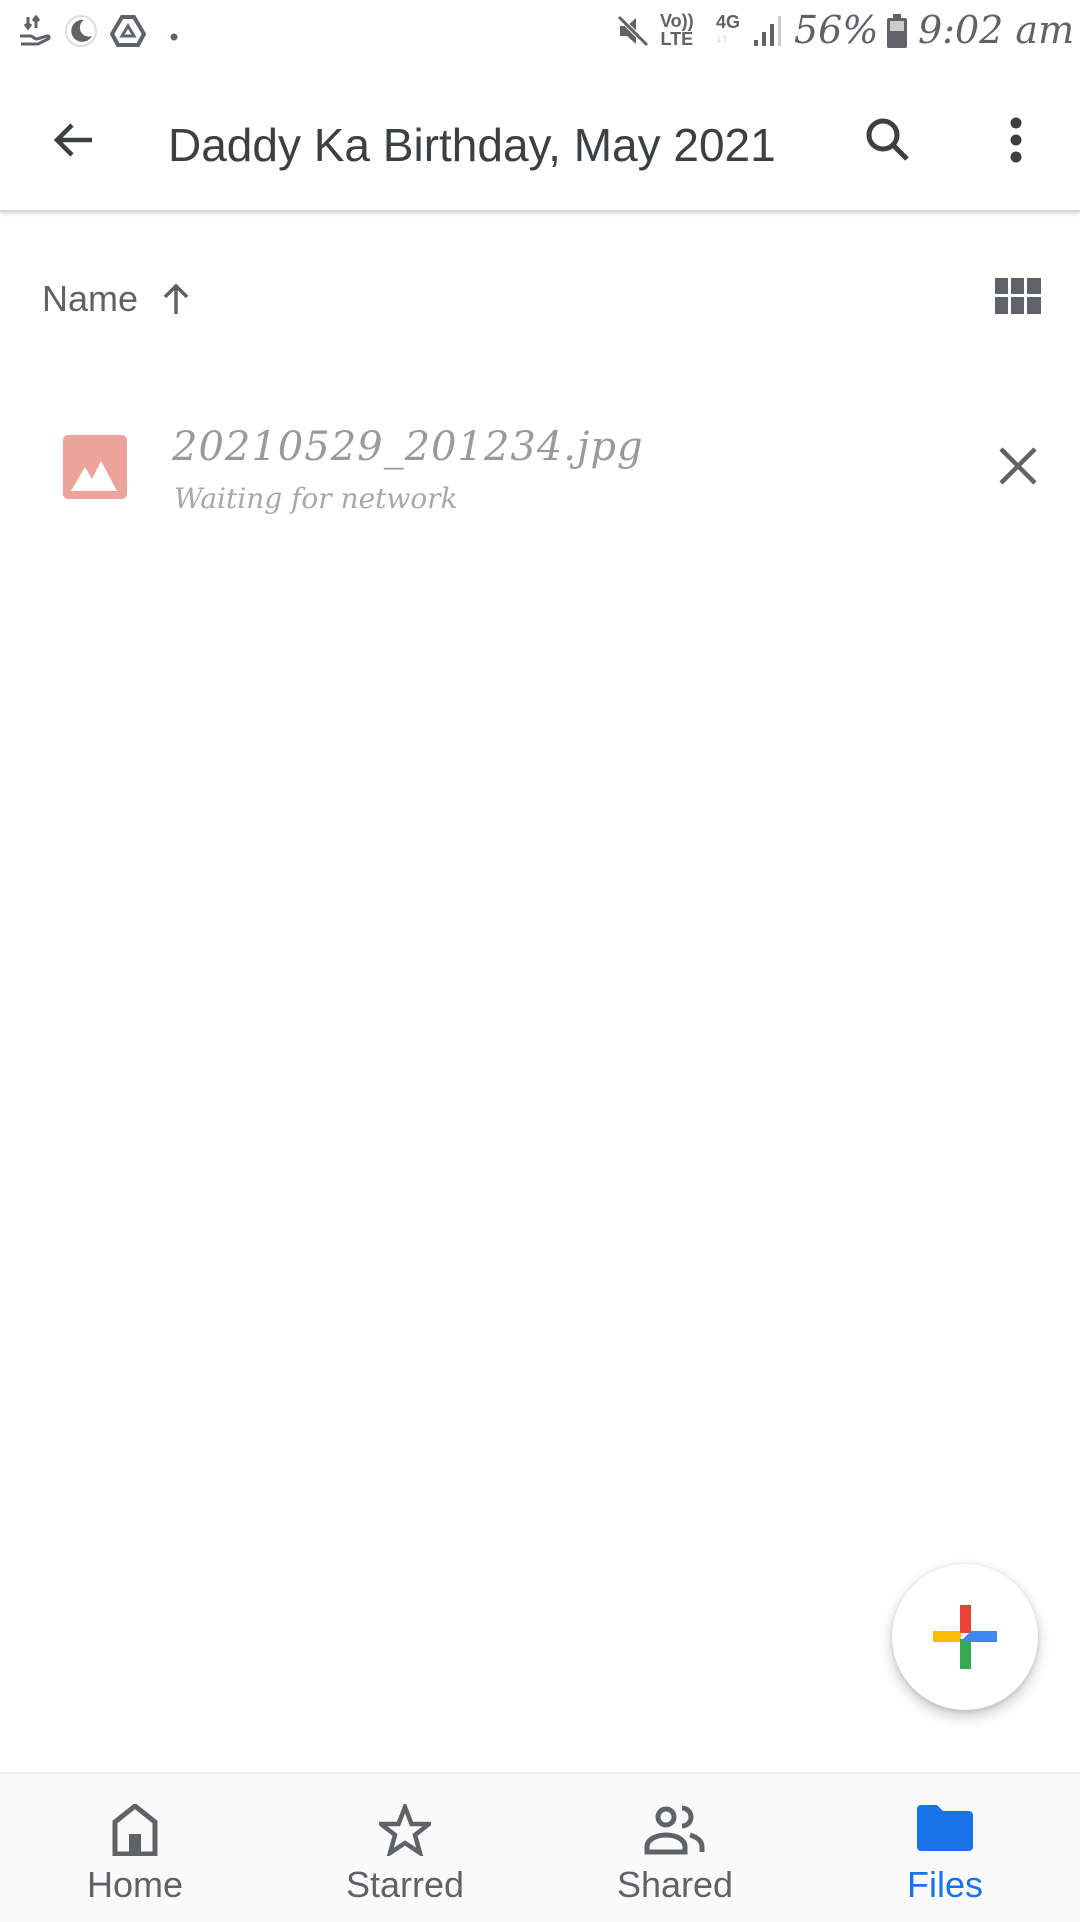 Image resolution: width=1080 pixels, height=1922 pixels. I want to click on more-options-button, so click(1016, 142).